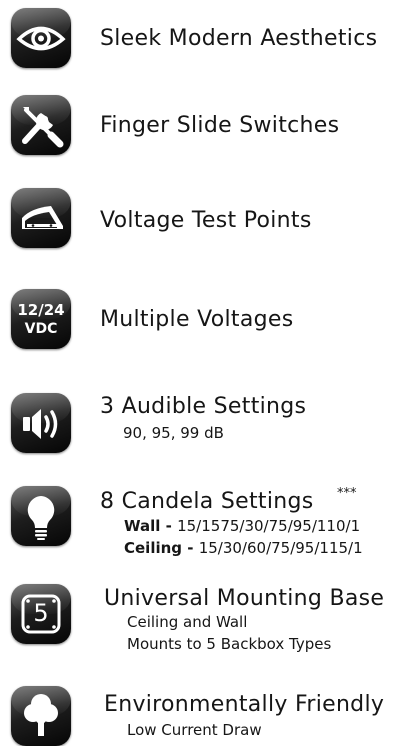  What do you see at coordinates (41, 125) in the screenshot?
I see `tools-icon` at bounding box center [41, 125].